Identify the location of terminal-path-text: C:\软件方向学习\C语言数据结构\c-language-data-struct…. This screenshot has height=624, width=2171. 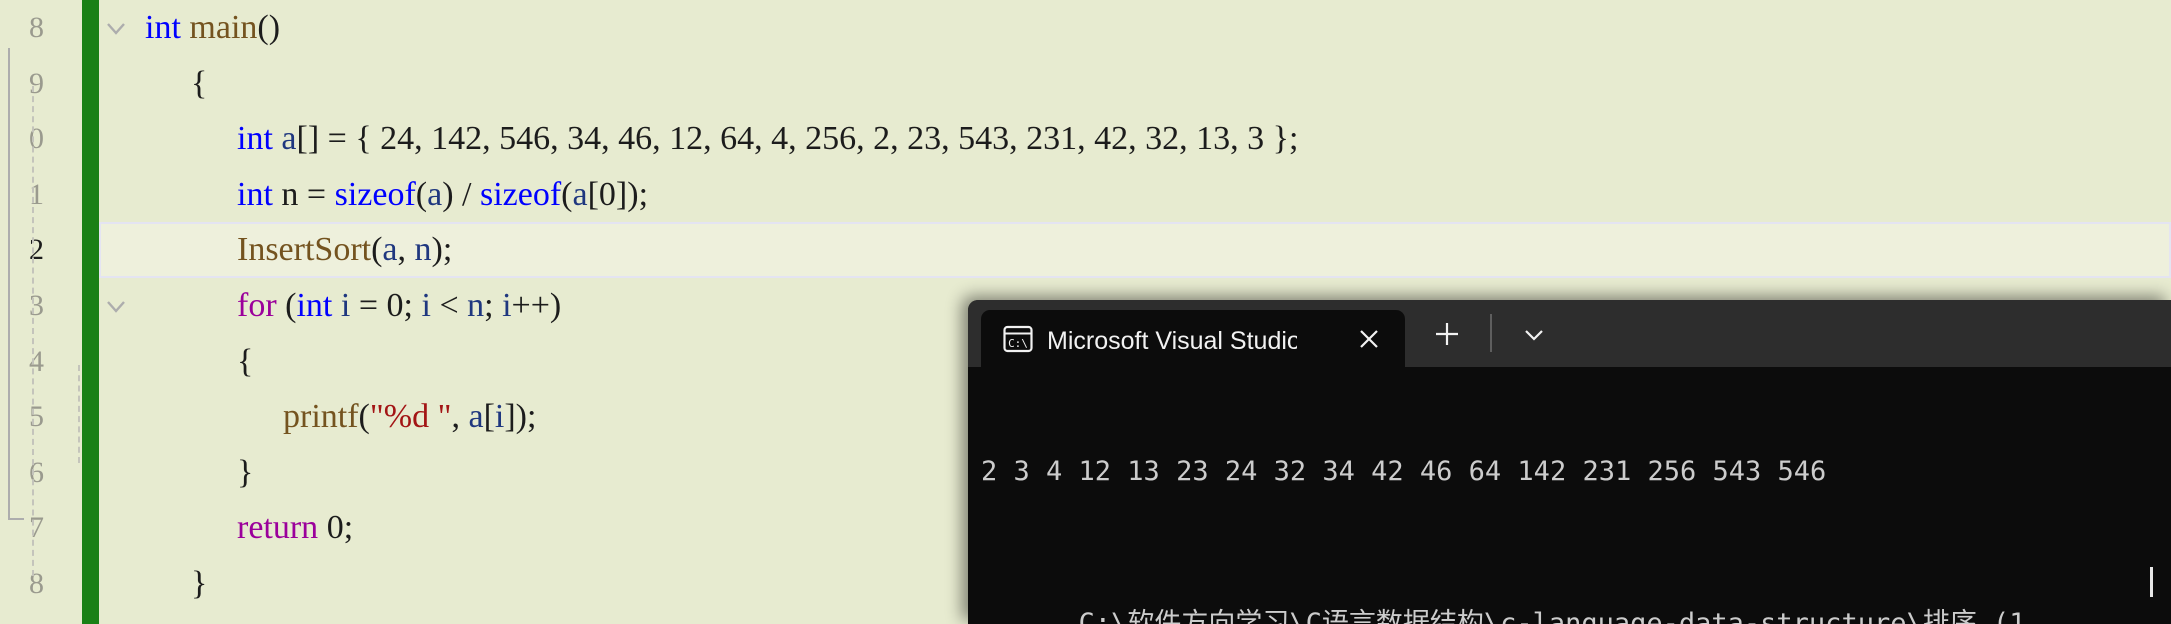
(1552, 616).